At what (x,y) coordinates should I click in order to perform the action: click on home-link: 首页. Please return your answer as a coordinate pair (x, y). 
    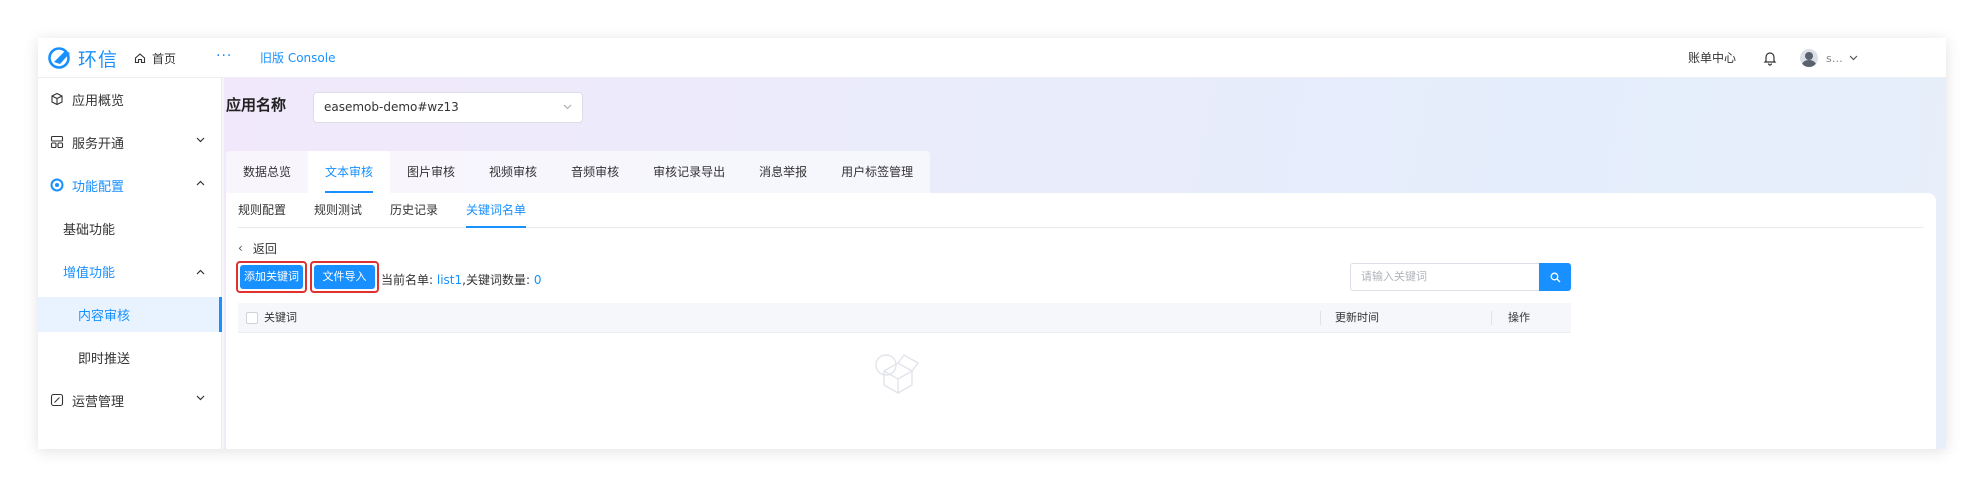
    Looking at the image, I should click on (155, 58).